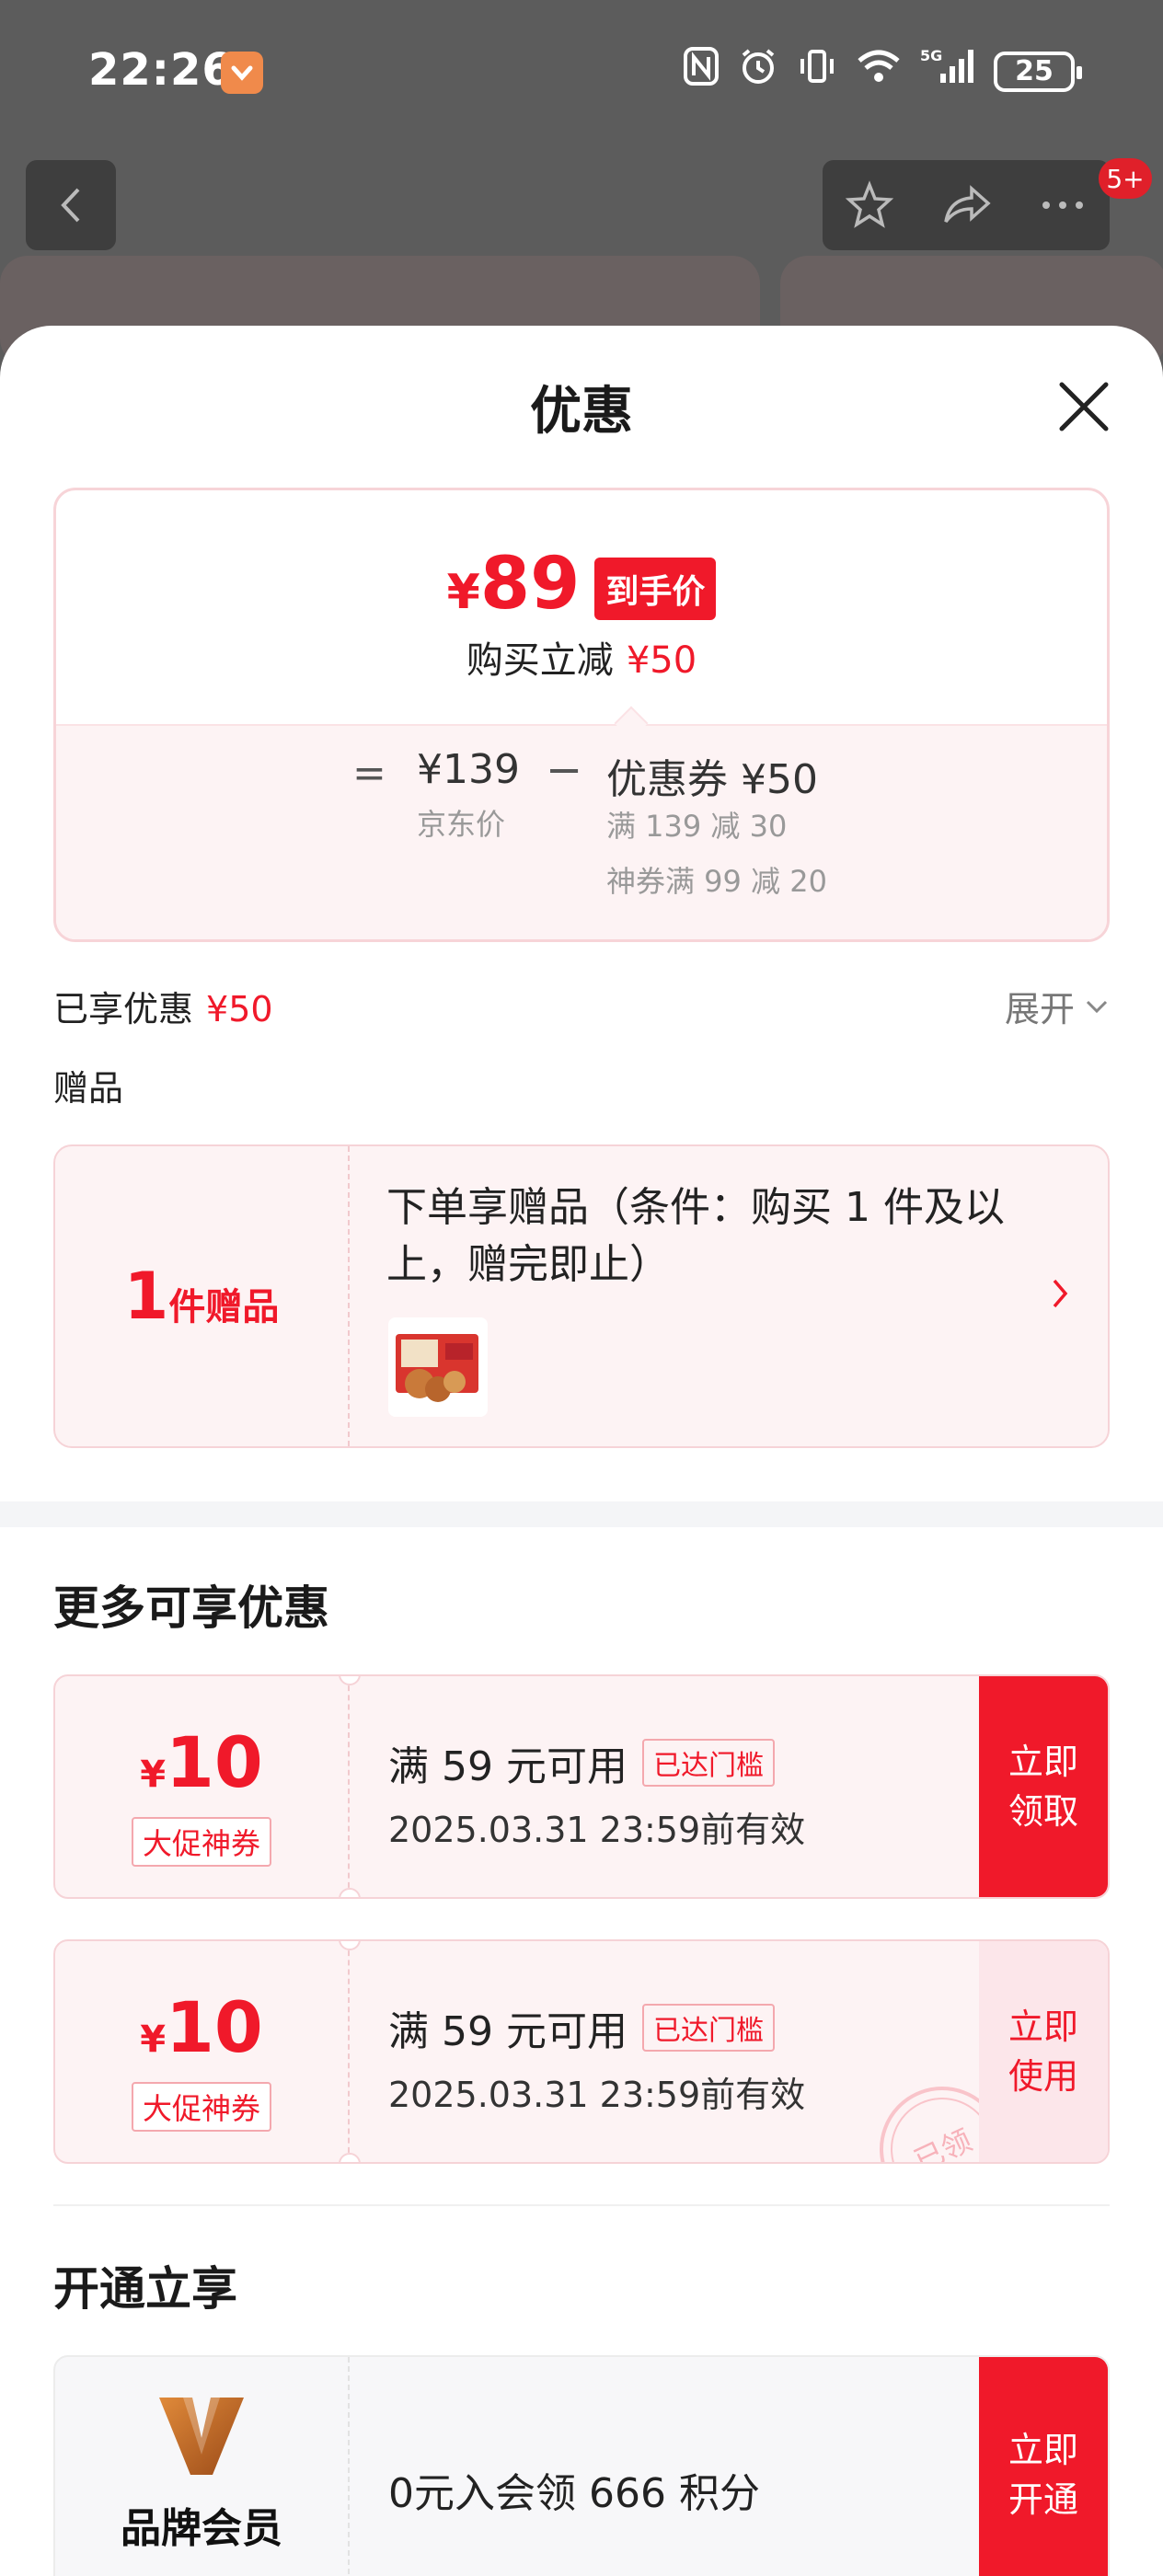  Describe the element at coordinates (581, 2205) in the screenshot. I see `divider` at that location.